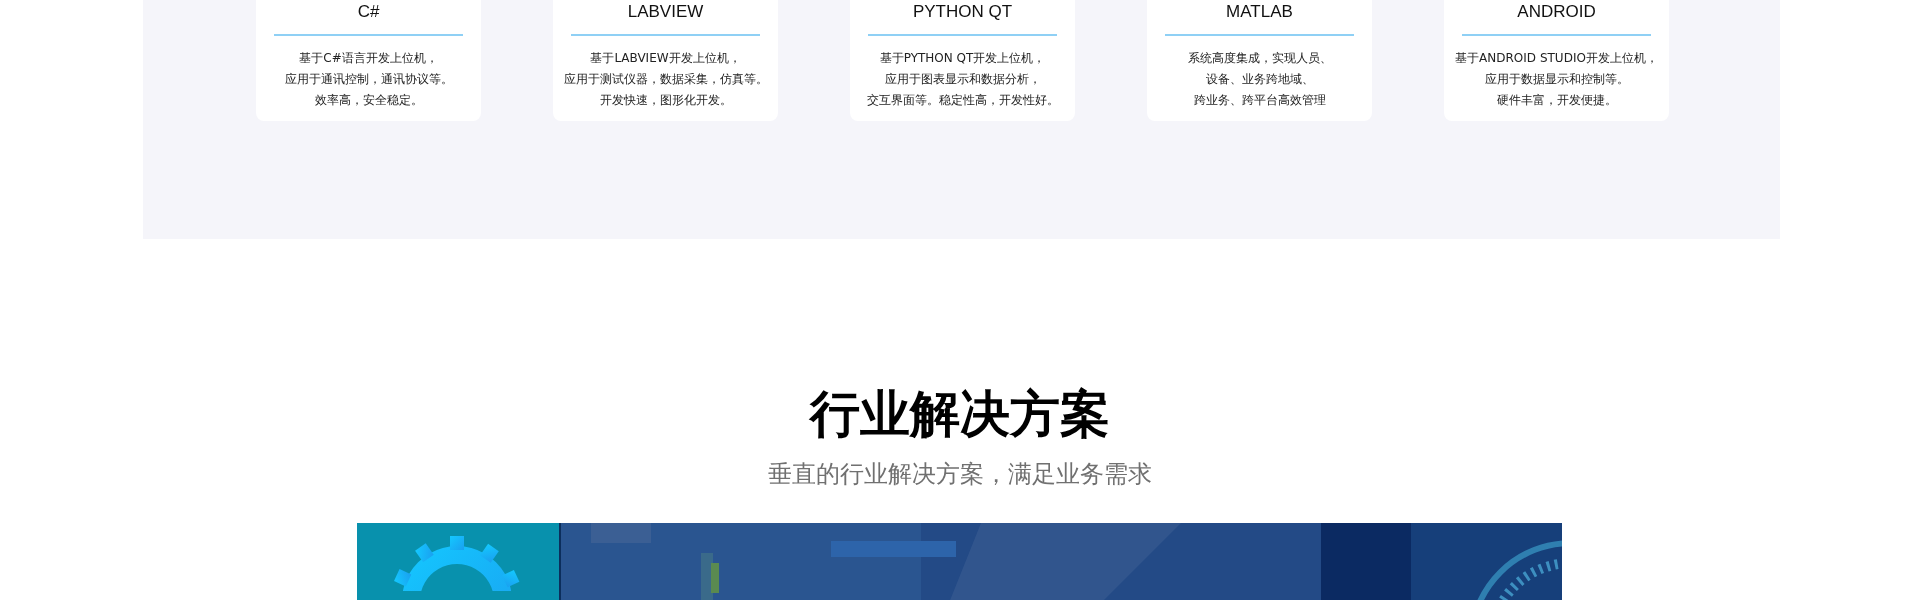 The width and height of the screenshot is (1920, 600). Describe the element at coordinates (962, 100) in the screenshot. I see `card-description-line: 交互界面等。稳定性高，开发性好。` at that location.